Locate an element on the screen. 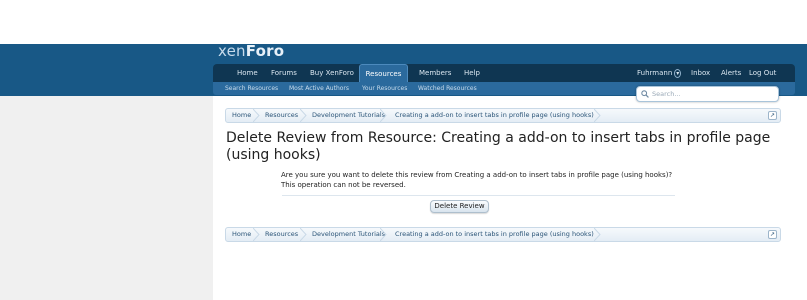  subnav-search-resources: Search Resources is located at coordinates (251, 88).